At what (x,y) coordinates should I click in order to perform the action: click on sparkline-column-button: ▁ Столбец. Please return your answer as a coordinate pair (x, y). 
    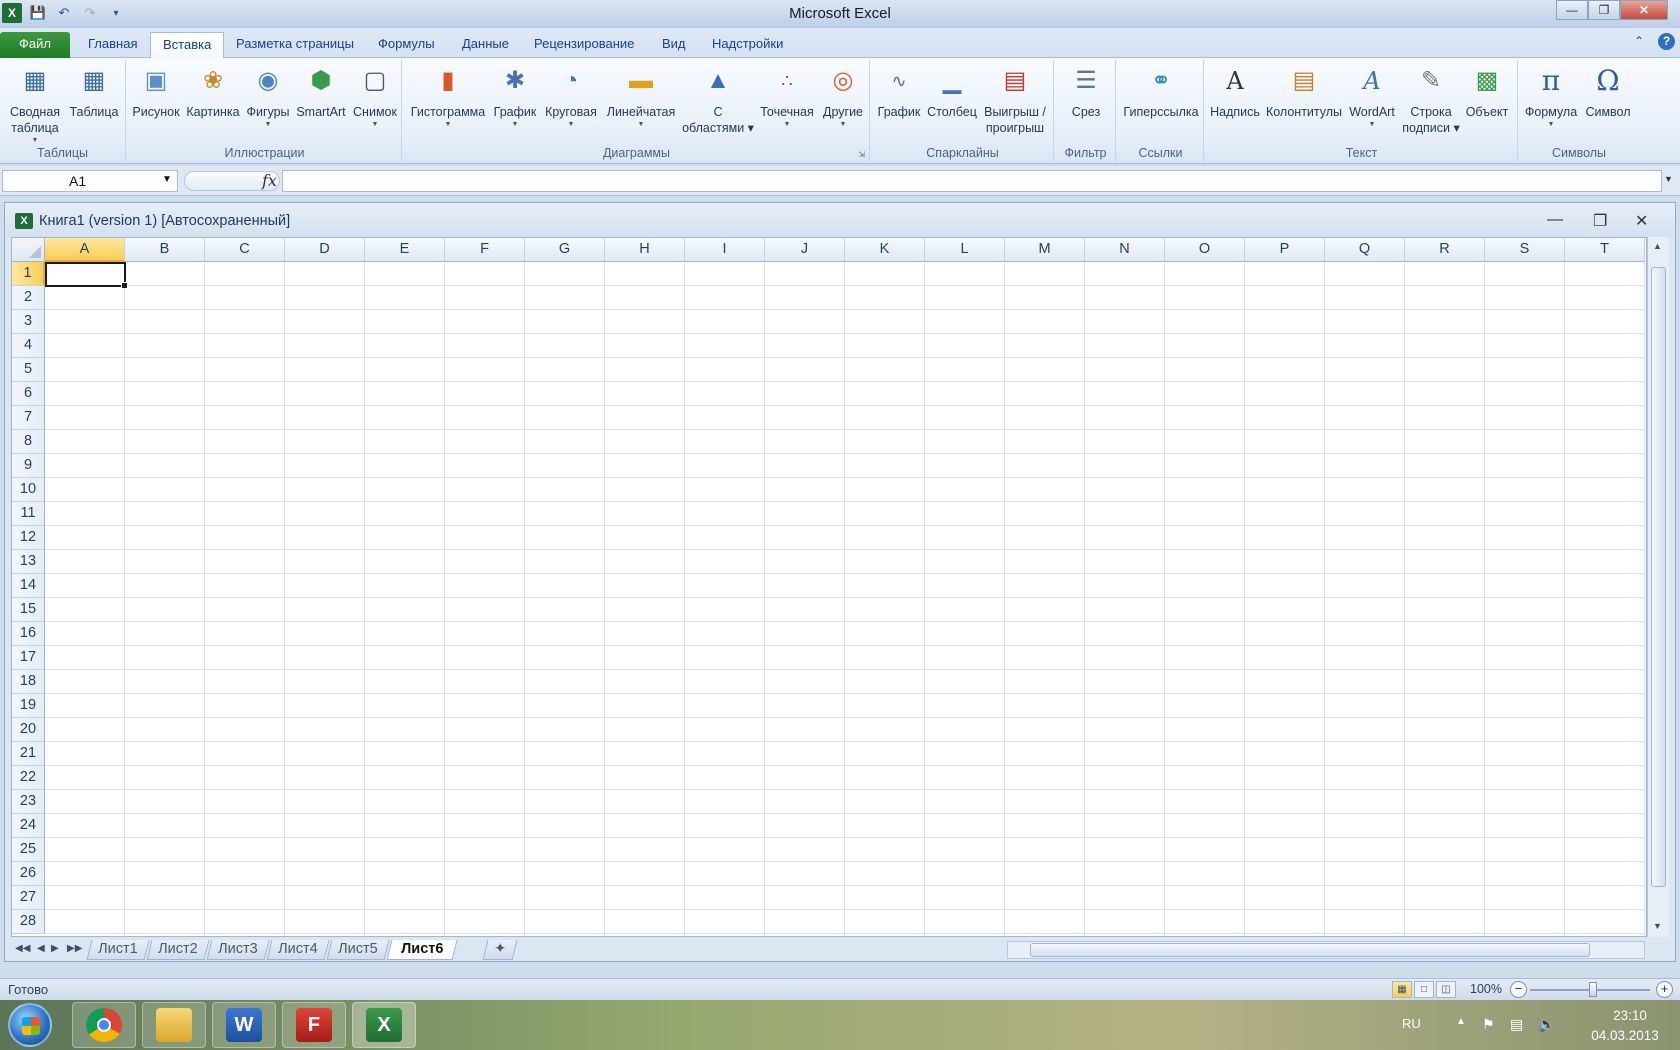
    Looking at the image, I should click on (952, 91).